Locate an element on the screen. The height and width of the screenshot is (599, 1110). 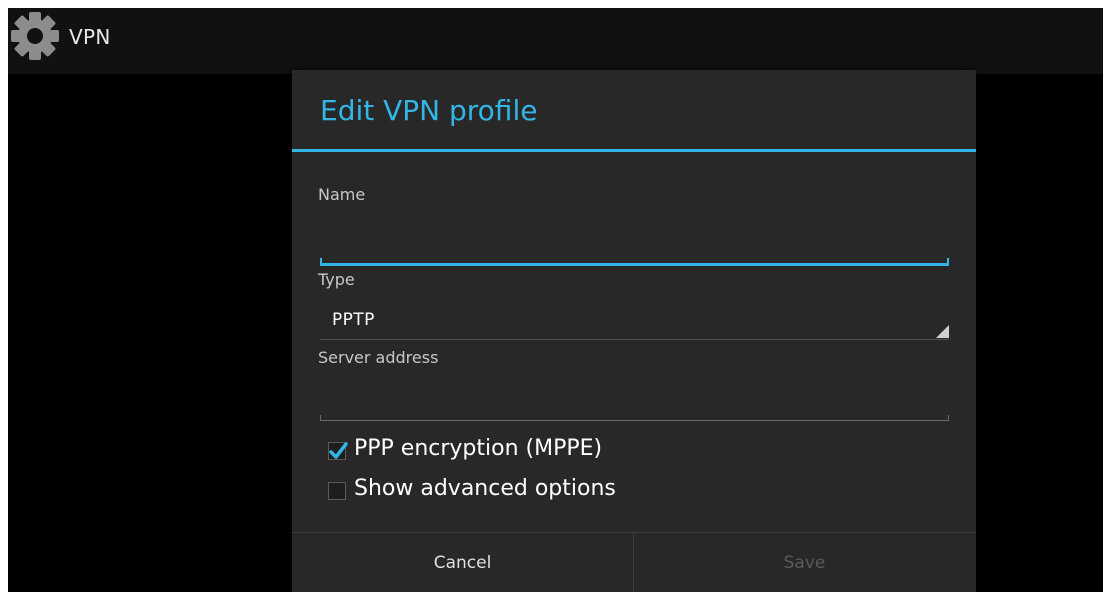
server-address-input is located at coordinates (634, 401).